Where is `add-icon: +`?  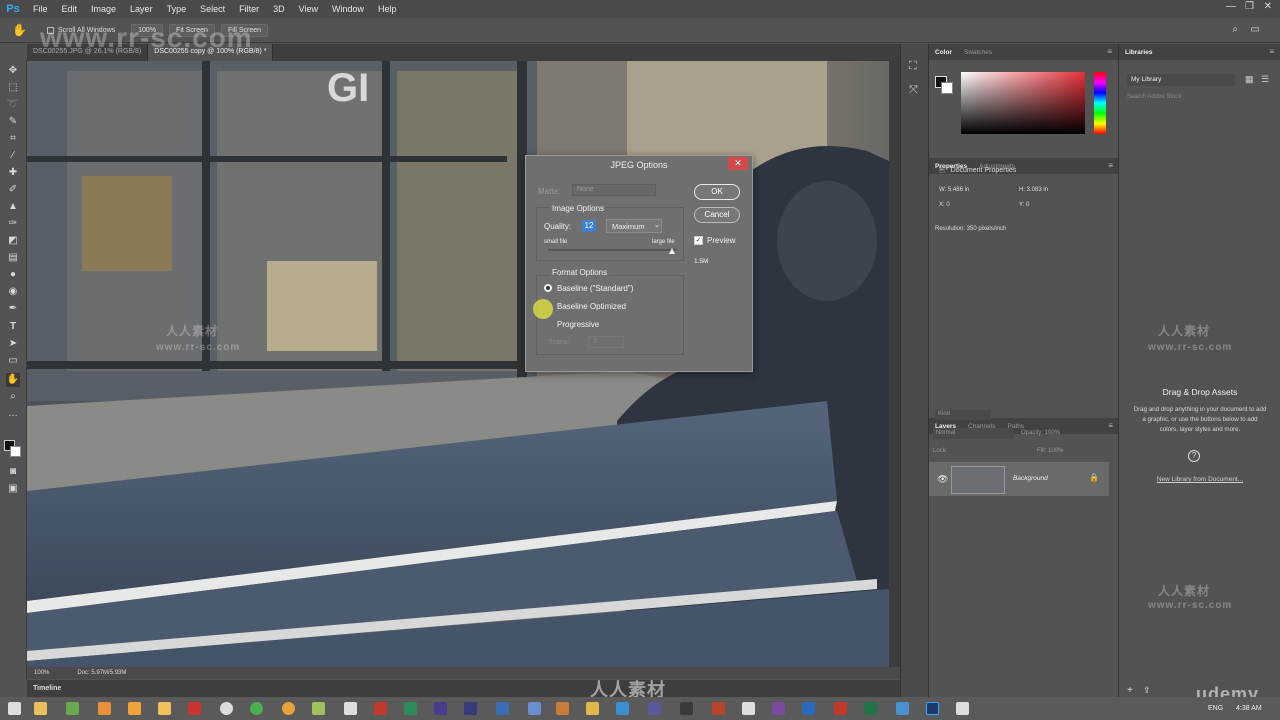
add-icon: + is located at coordinates (1130, 690).